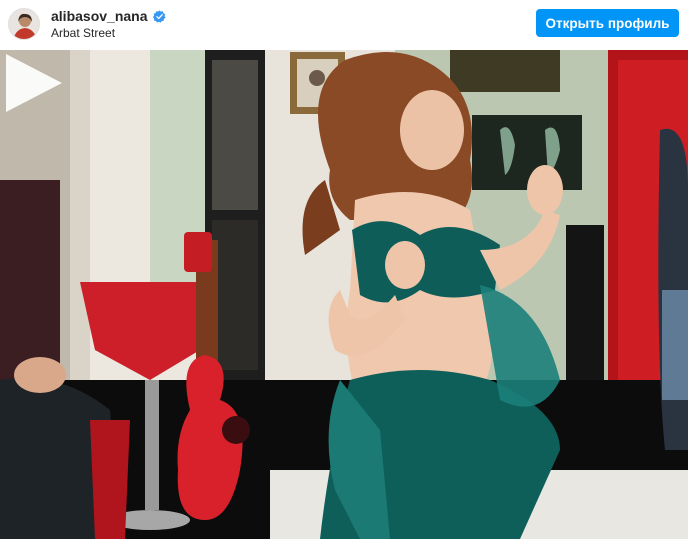 This screenshot has height=539, width=688. What do you see at coordinates (83, 33) in the screenshot?
I see `location-link: Arbat Street` at bounding box center [83, 33].